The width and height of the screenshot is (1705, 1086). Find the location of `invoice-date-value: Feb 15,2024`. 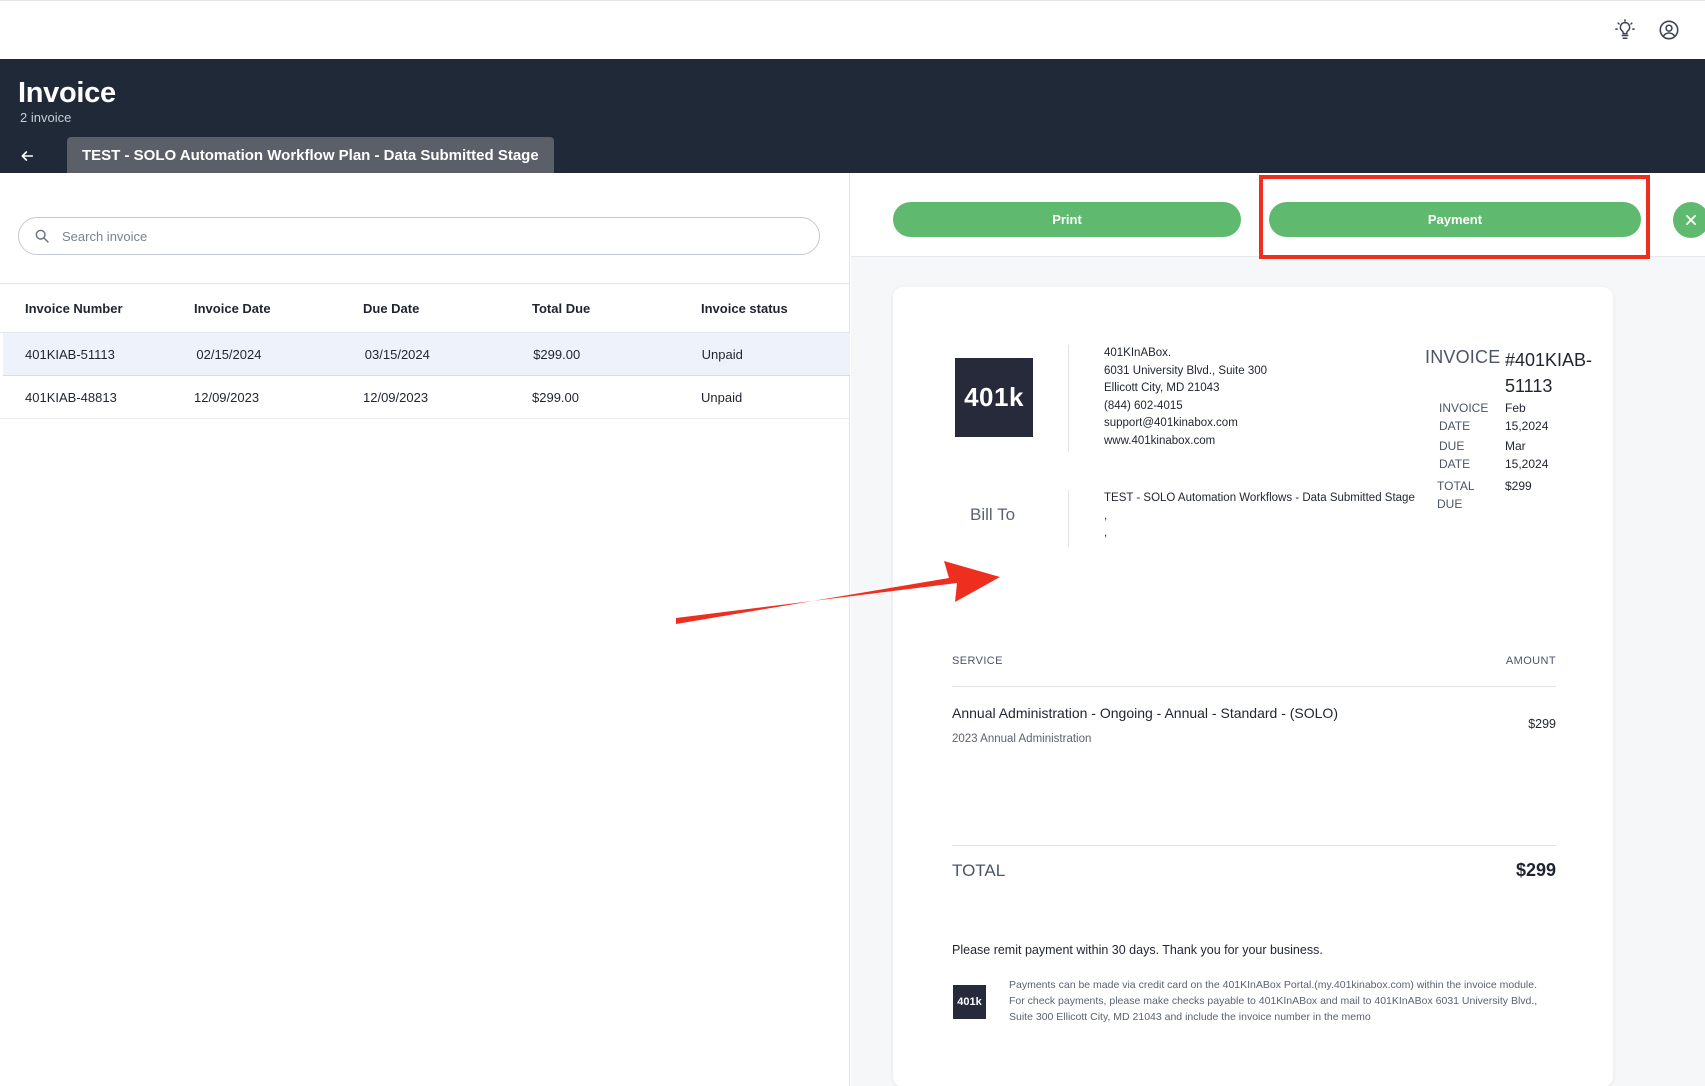

invoice-date-value: Feb 15,2024 is located at coordinates (1527, 417).